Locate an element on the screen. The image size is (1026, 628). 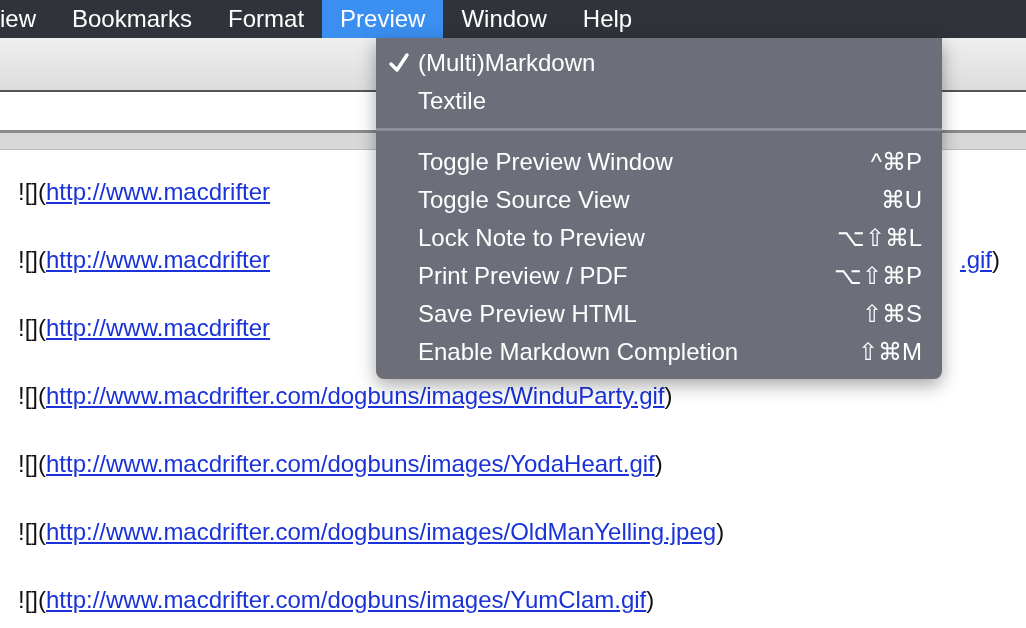
menu-item: Textile is located at coordinates (659, 101).